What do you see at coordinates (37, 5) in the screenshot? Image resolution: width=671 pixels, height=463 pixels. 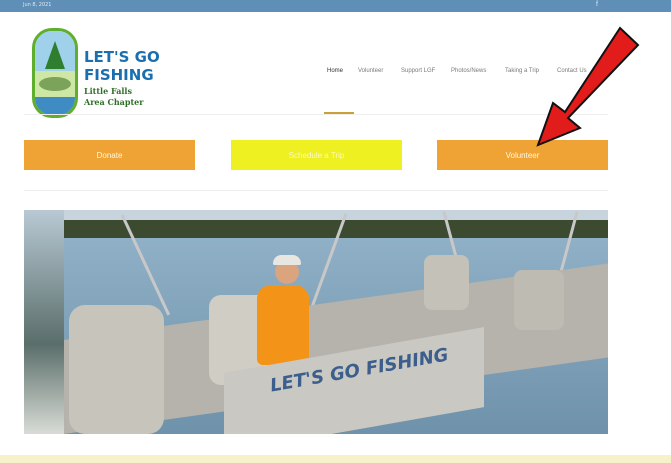 I see `date-text: Jun 8, 2021` at bounding box center [37, 5].